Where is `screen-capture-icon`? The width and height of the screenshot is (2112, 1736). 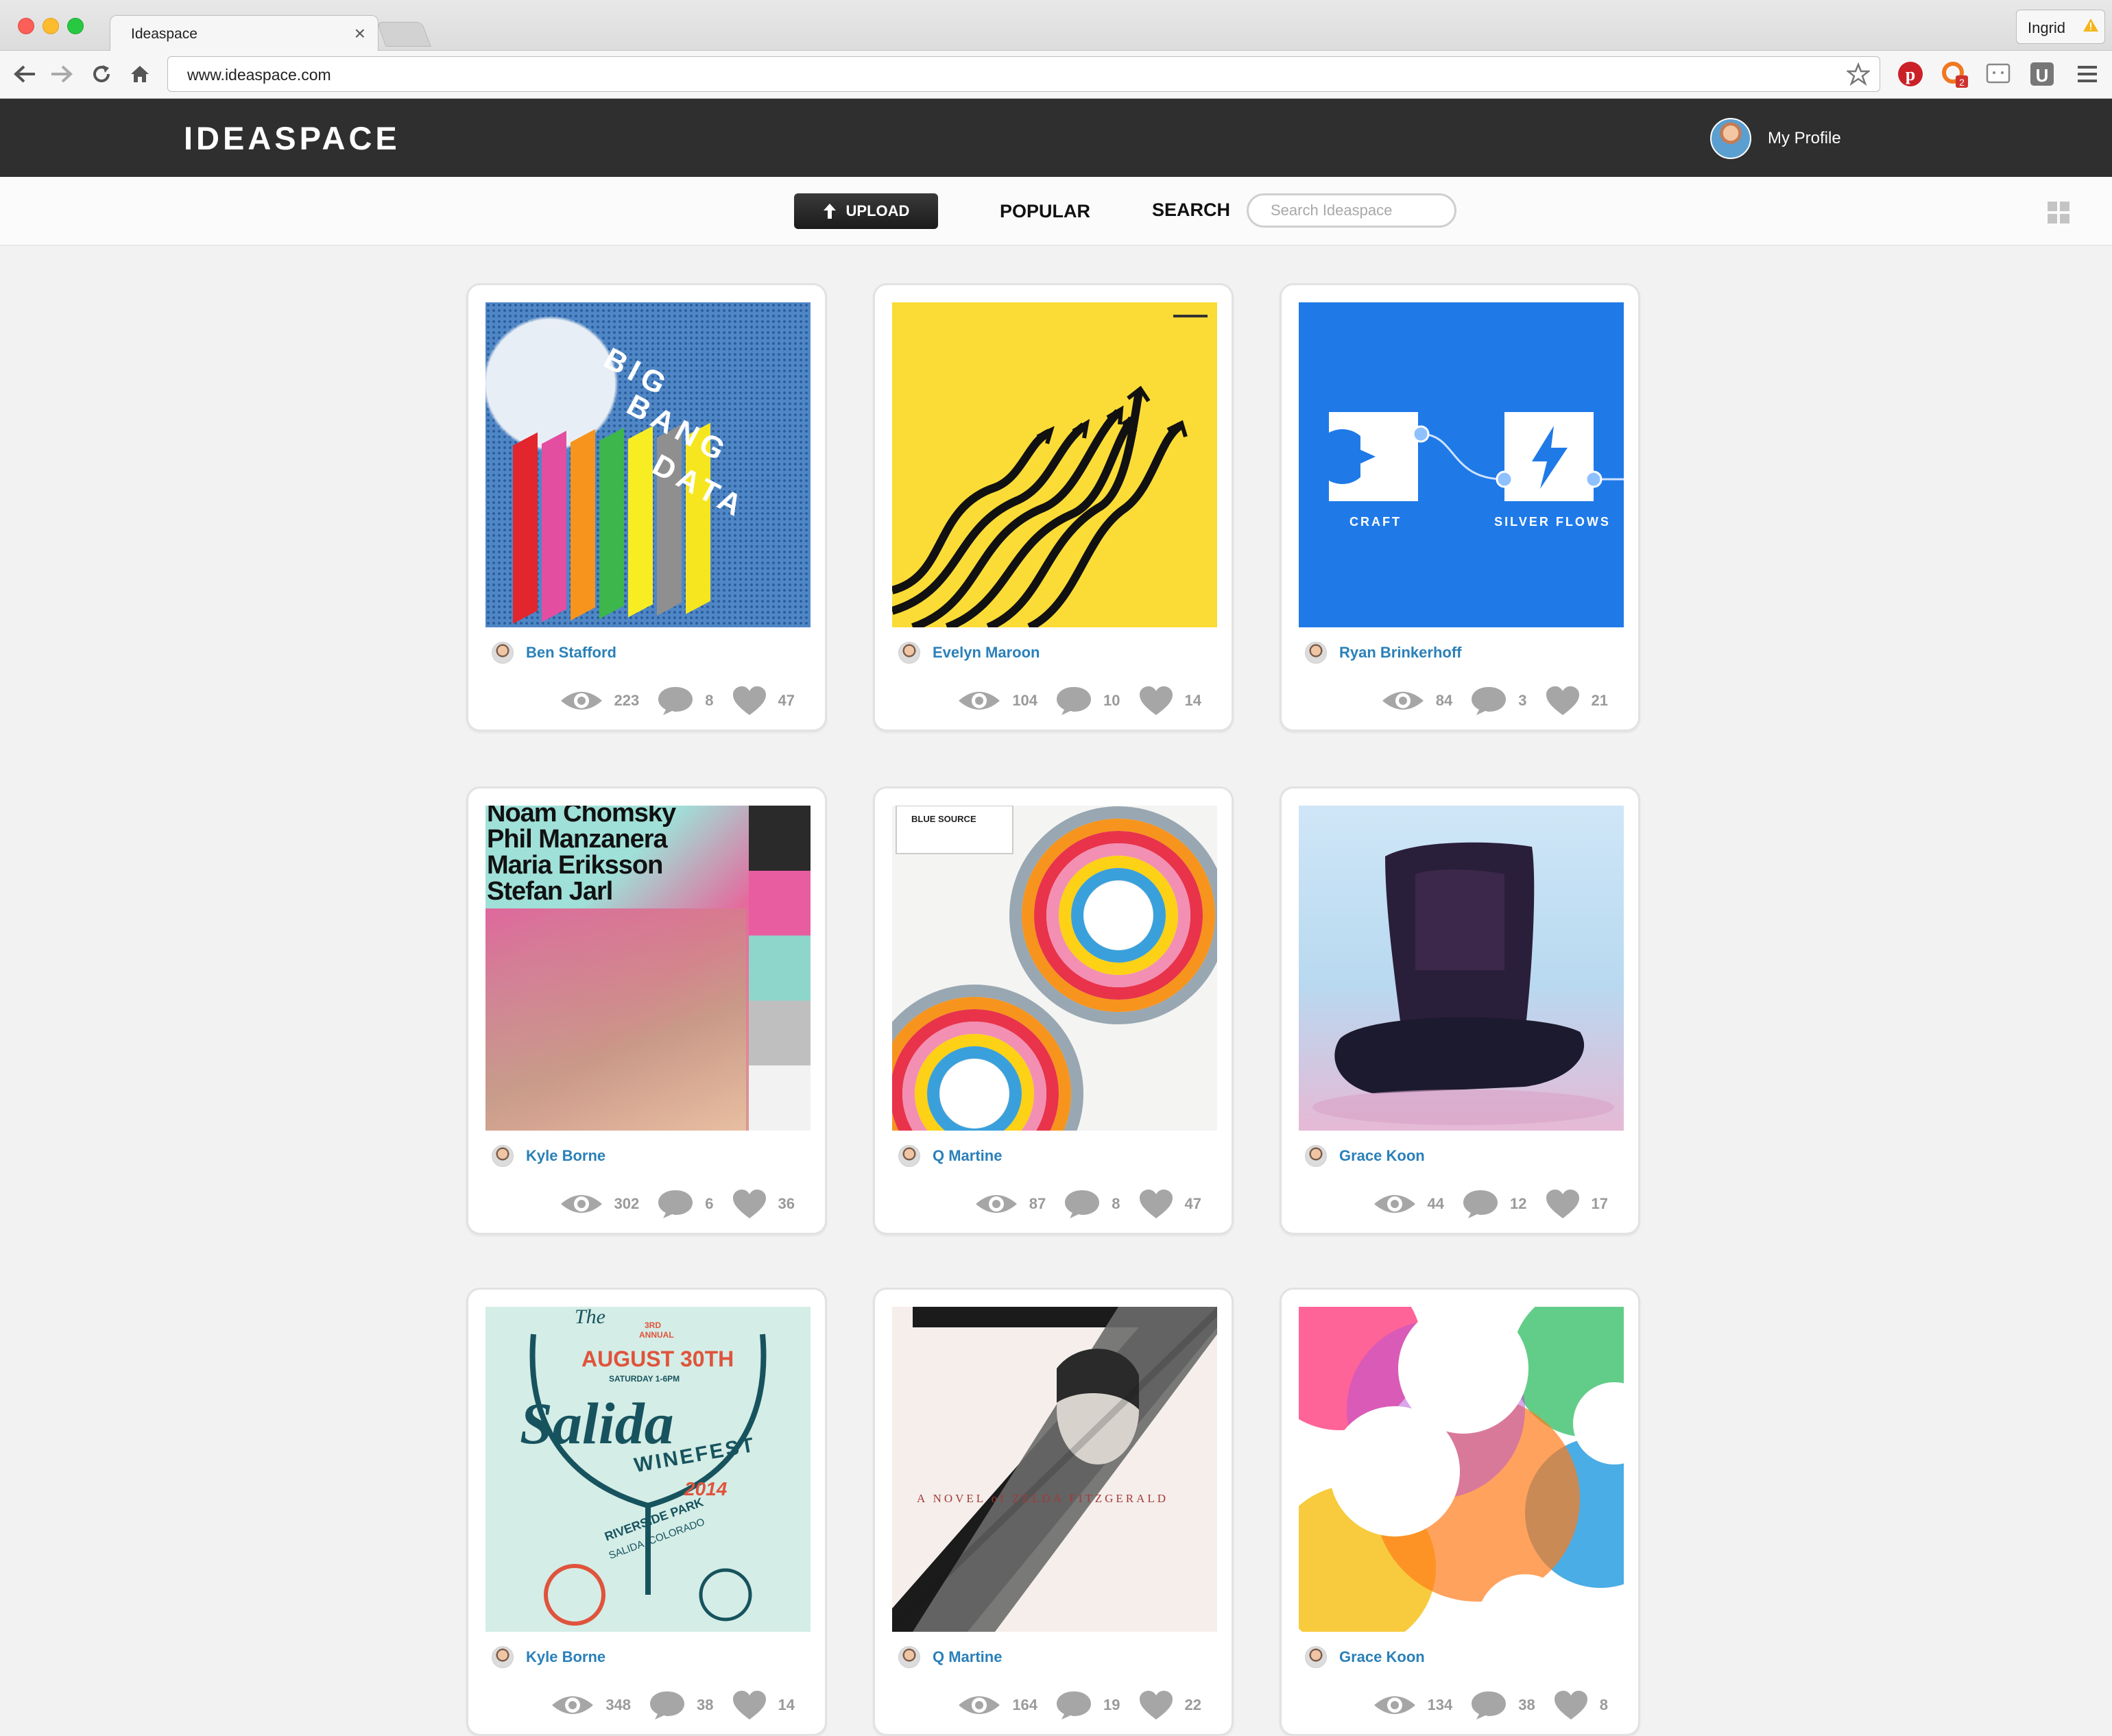 screen-capture-icon is located at coordinates (1998, 74).